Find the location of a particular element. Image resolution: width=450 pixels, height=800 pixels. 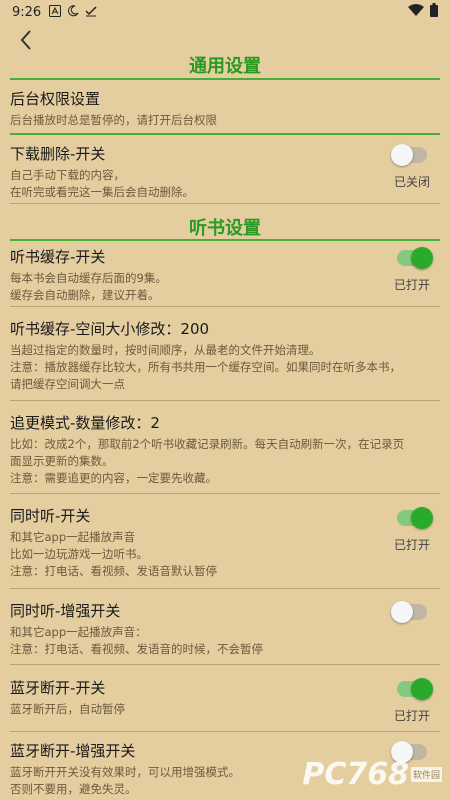

setting-desc: 后台播放时总是暂停的，请打开后台权限 is located at coordinates (113, 120).